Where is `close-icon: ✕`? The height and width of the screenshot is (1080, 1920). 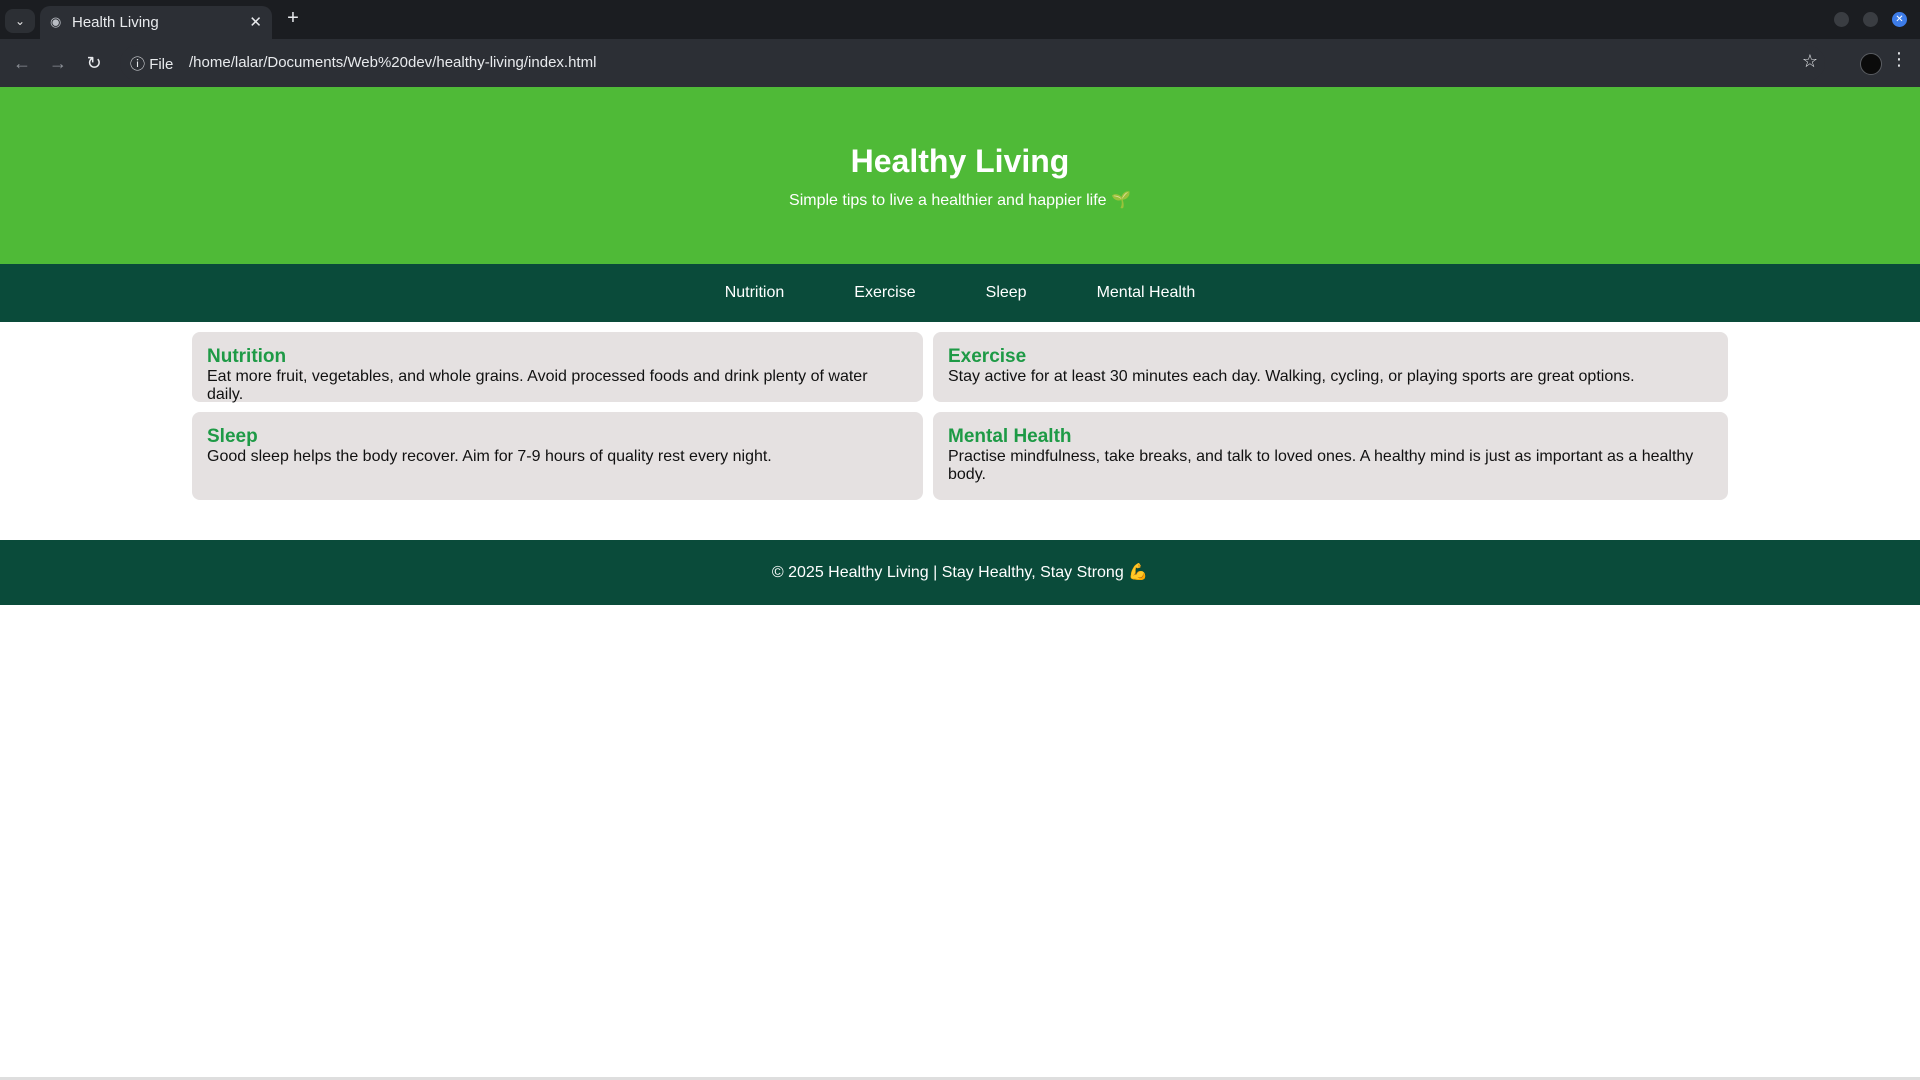 close-icon: ✕ is located at coordinates (255, 22).